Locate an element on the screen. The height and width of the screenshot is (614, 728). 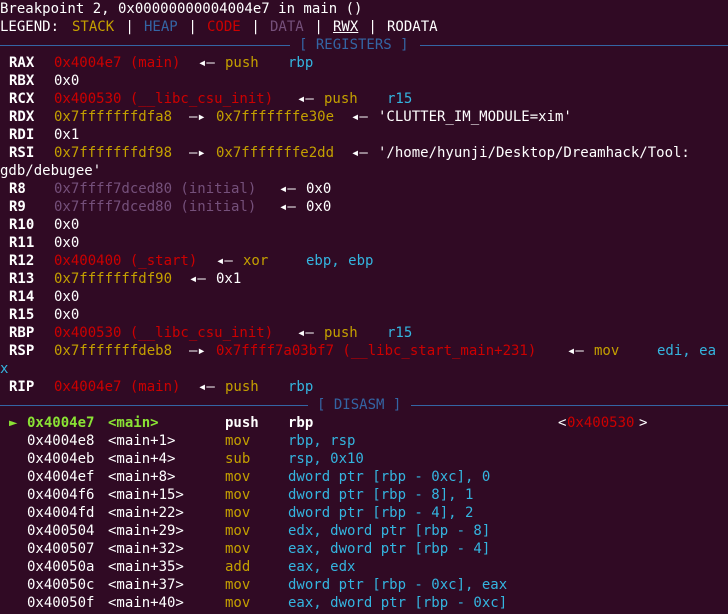
register-row-field: R15 is located at coordinates (22, 315).